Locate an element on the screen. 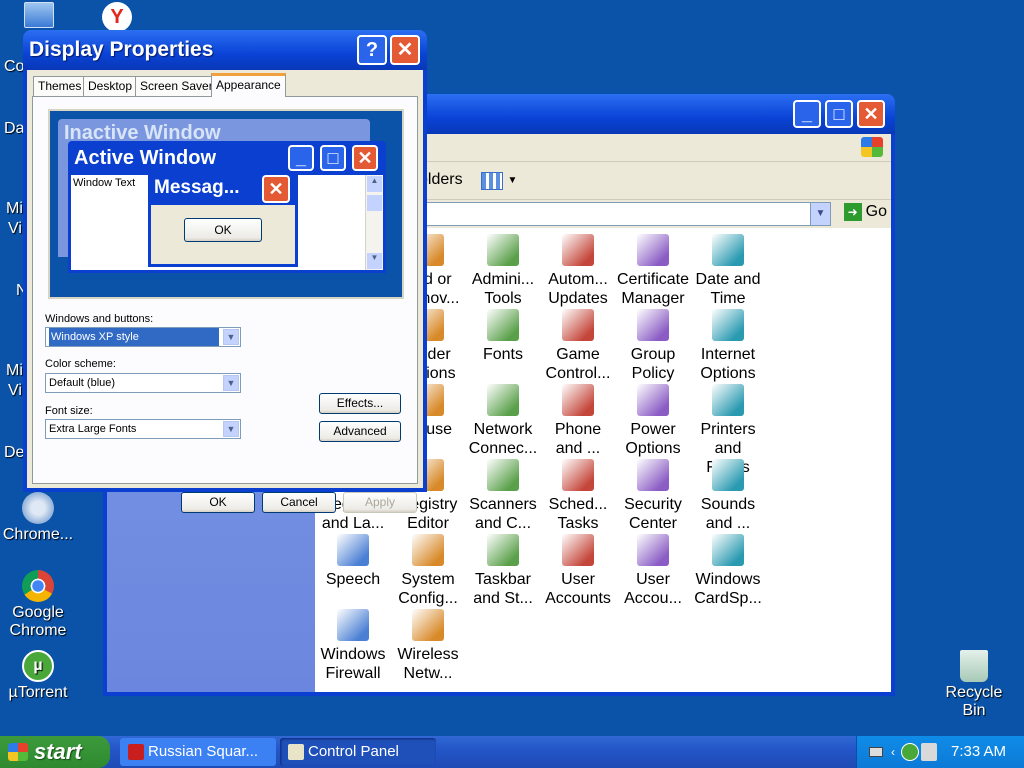 The image size is (1024, 768). control-panel-item: Sched... Tasks is located at coordinates (578, 496).